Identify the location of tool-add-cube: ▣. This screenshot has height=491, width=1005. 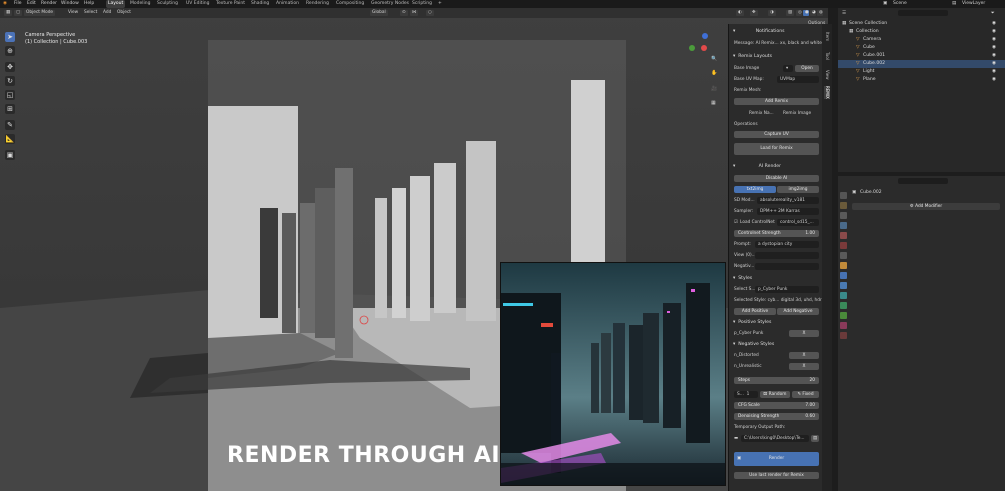
(10, 155).